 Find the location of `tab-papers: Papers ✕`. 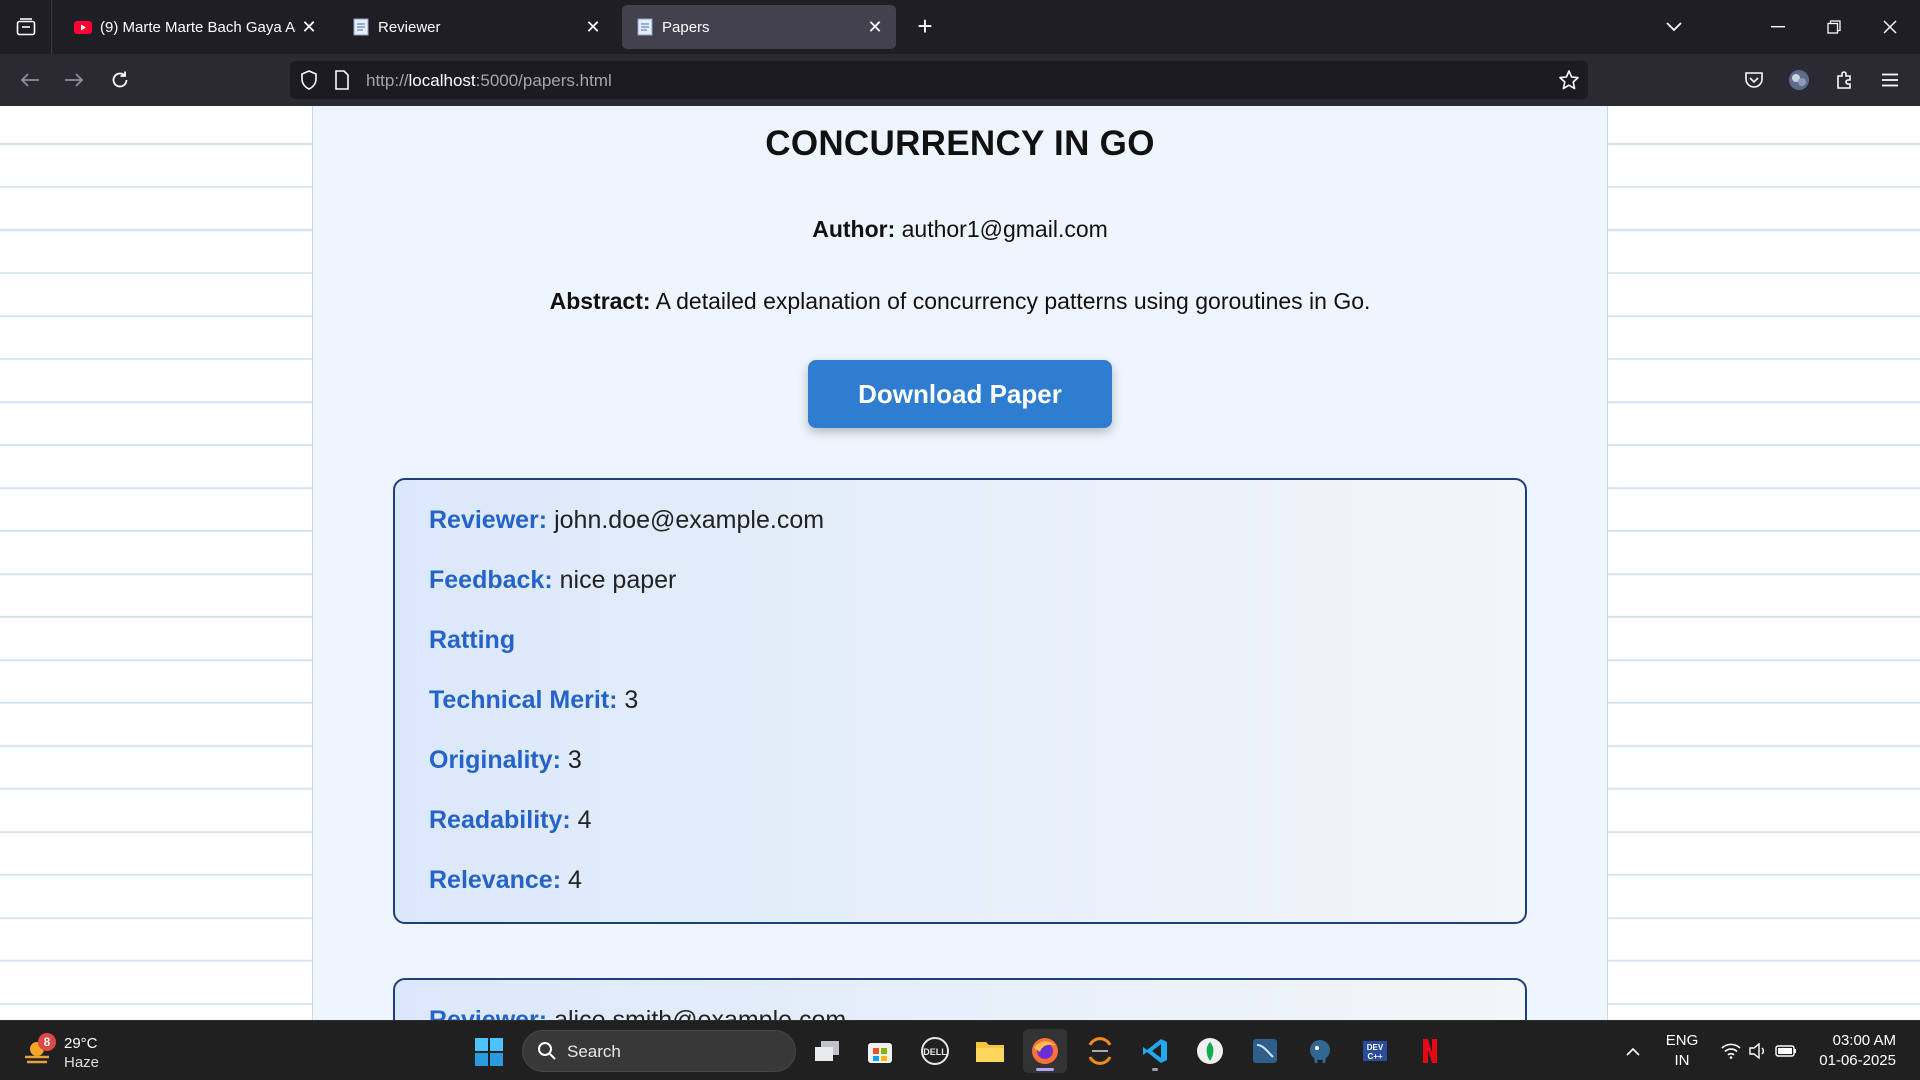

tab-papers: Papers ✕ is located at coordinates (759, 27).